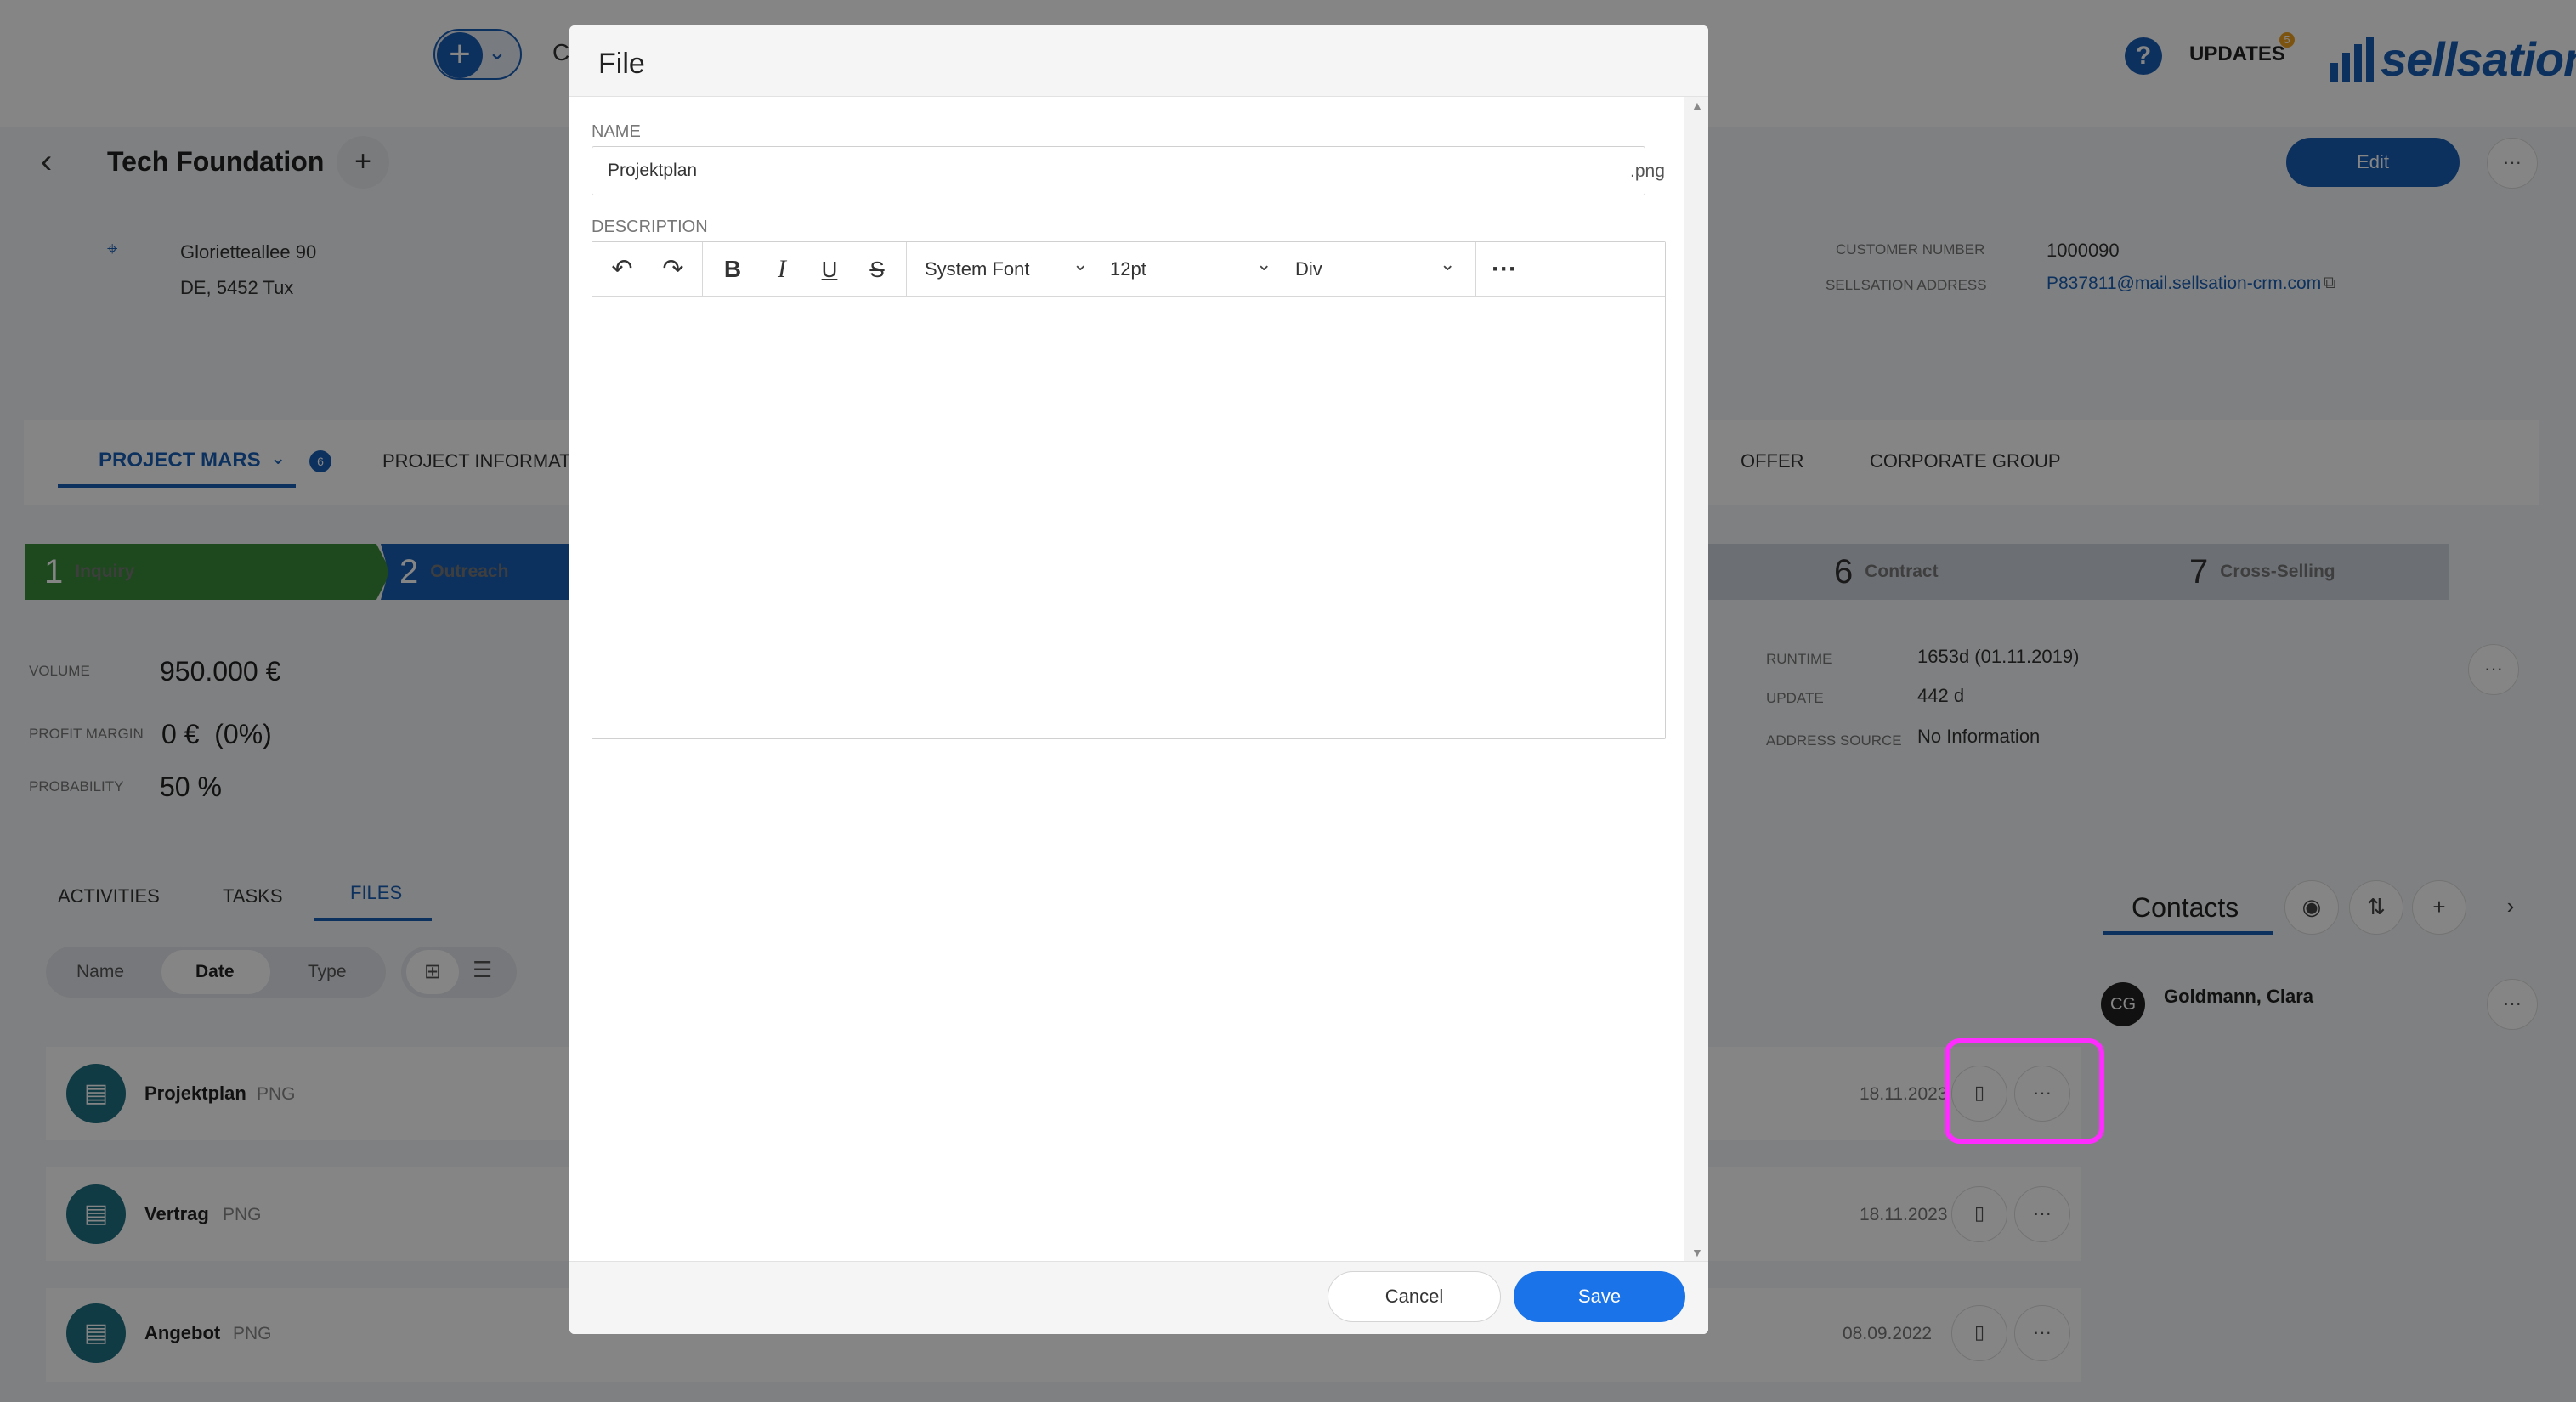 This screenshot has width=2576, height=1402. What do you see at coordinates (1504, 269) in the screenshot?
I see `more-options-icon: ···` at bounding box center [1504, 269].